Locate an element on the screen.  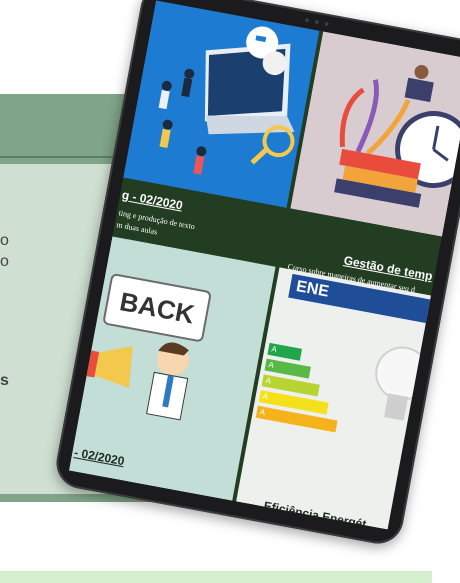
side-text-fragment-2: o is located at coordinates (4, 261).